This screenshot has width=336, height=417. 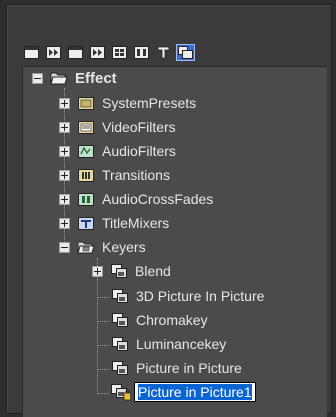 I want to click on transition-icon, so click(x=86, y=175).